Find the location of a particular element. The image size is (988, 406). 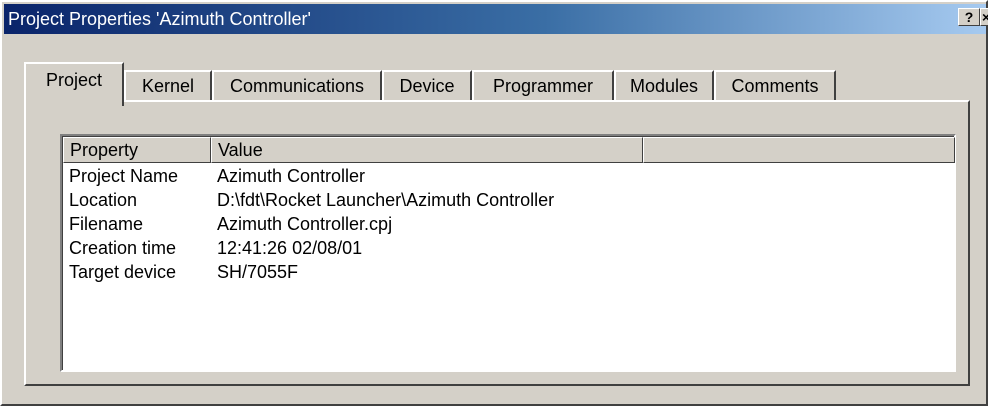

list-item: Creation time 12:41:26 02/08/01 is located at coordinates (508, 248).